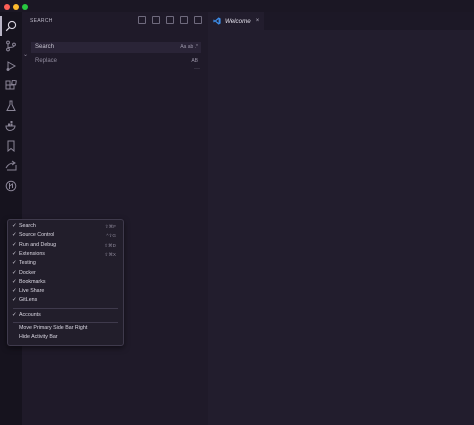 The height and width of the screenshot is (425, 474). I want to click on menu-item-label: Accounts, so click(30, 314).